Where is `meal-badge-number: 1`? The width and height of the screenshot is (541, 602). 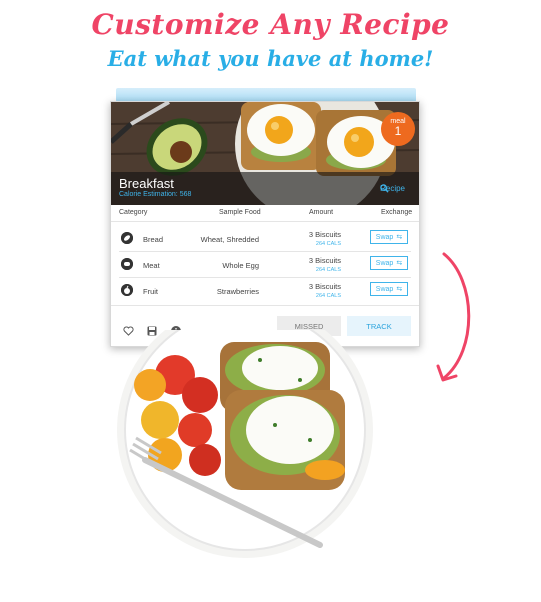
meal-badge-number: 1 is located at coordinates (398, 131).